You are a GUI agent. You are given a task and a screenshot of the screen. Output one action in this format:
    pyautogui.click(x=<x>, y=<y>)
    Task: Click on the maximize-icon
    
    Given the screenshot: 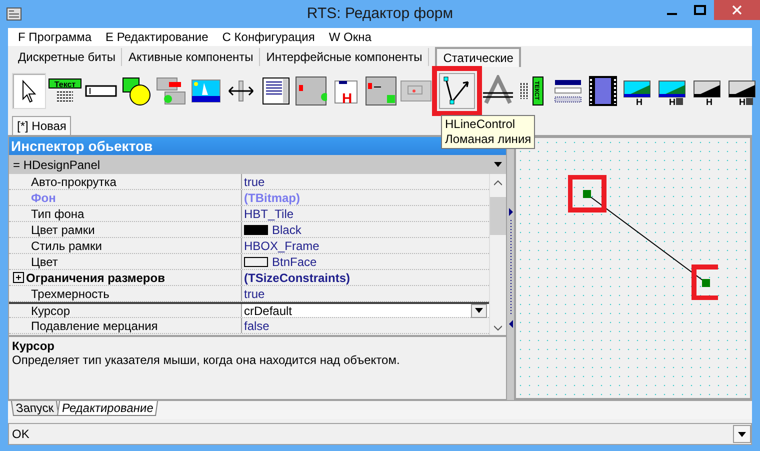 What is the action you would take?
    pyautogui.click(x=700, y=10)
    